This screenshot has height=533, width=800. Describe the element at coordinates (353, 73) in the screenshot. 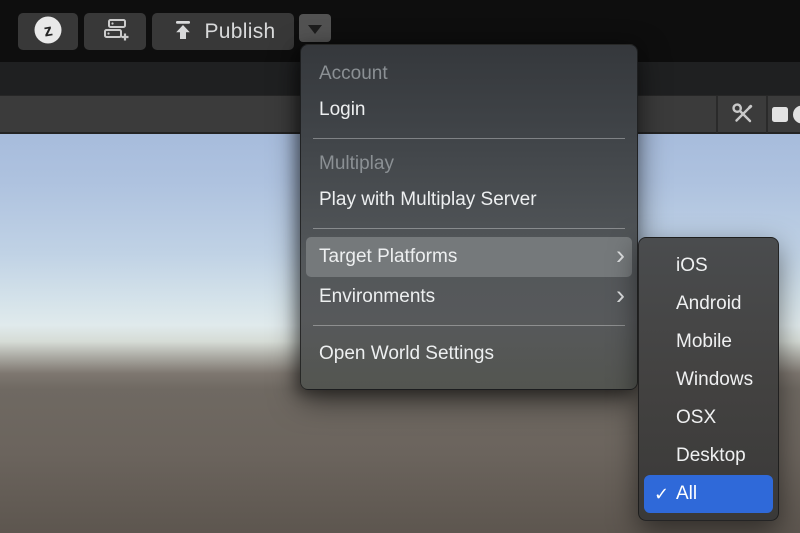

I see `menu-section-header-account: Account` at that location.